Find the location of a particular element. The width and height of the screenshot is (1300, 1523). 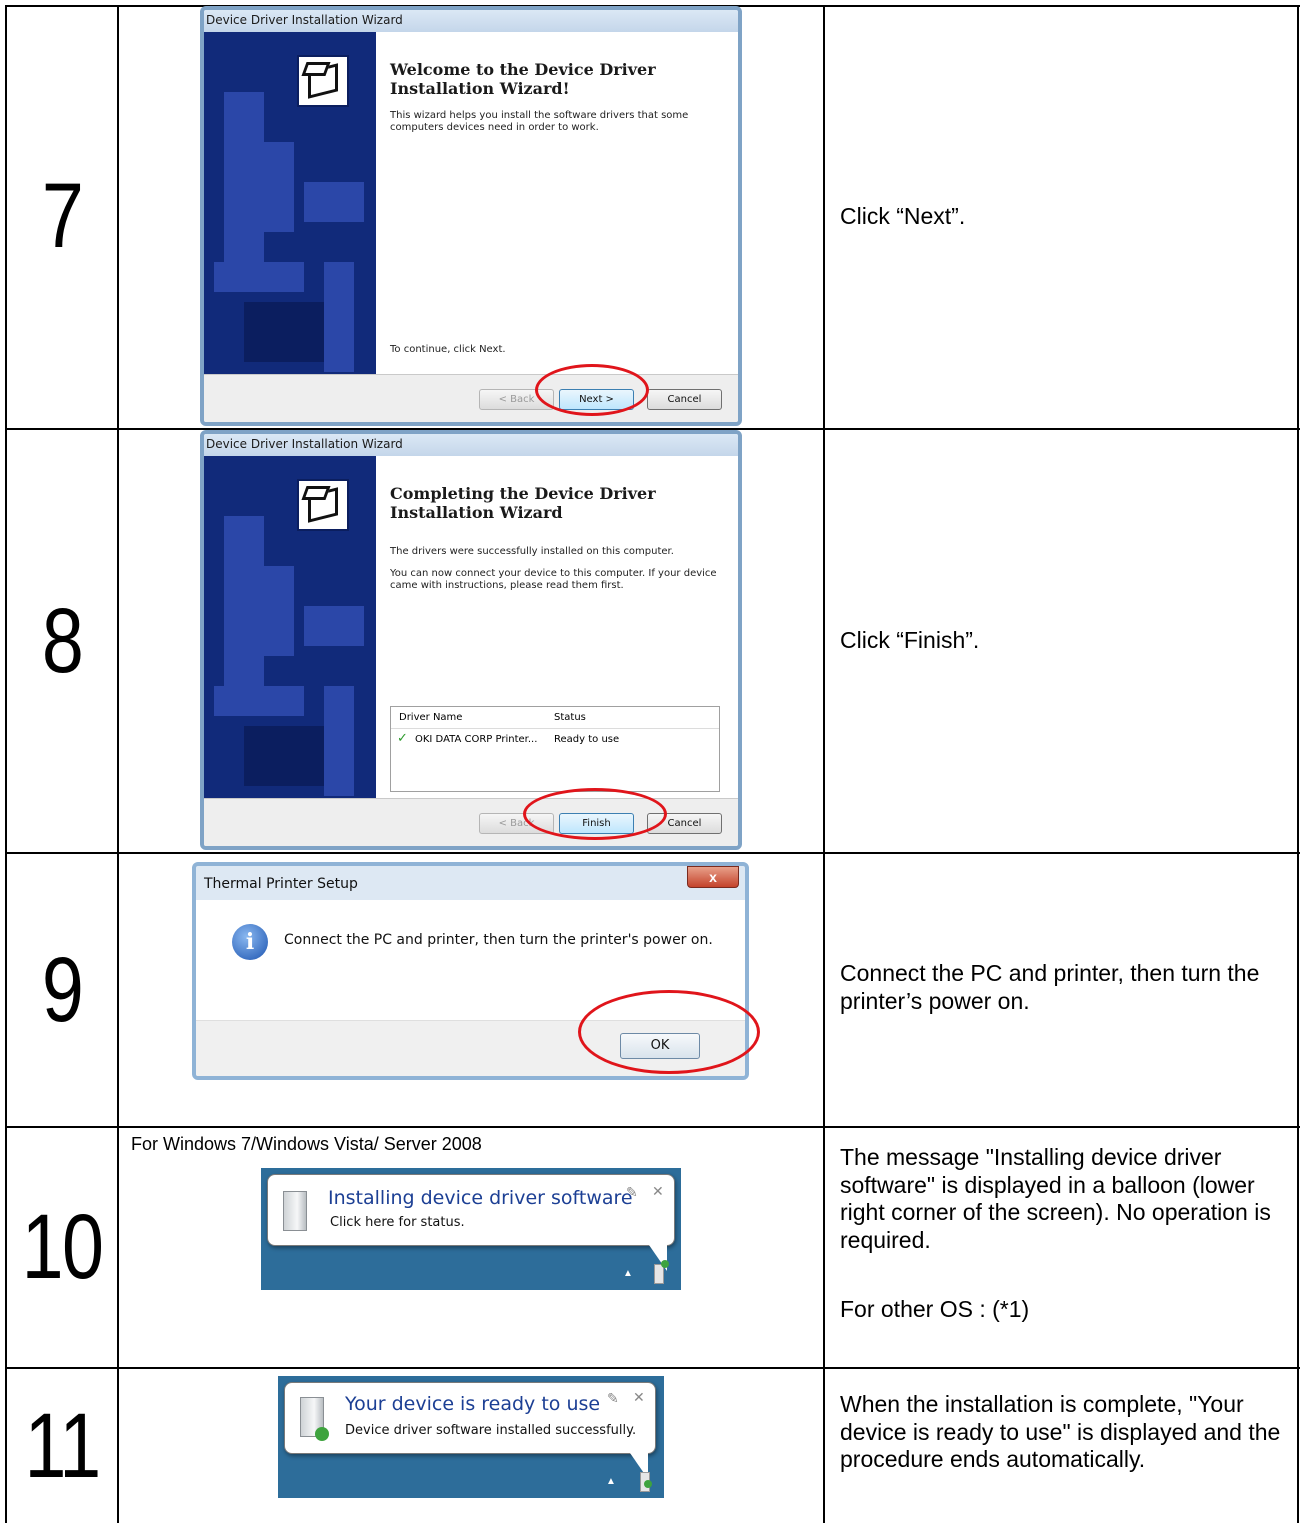

next-button: Next > is located at coordinates (596, 399).